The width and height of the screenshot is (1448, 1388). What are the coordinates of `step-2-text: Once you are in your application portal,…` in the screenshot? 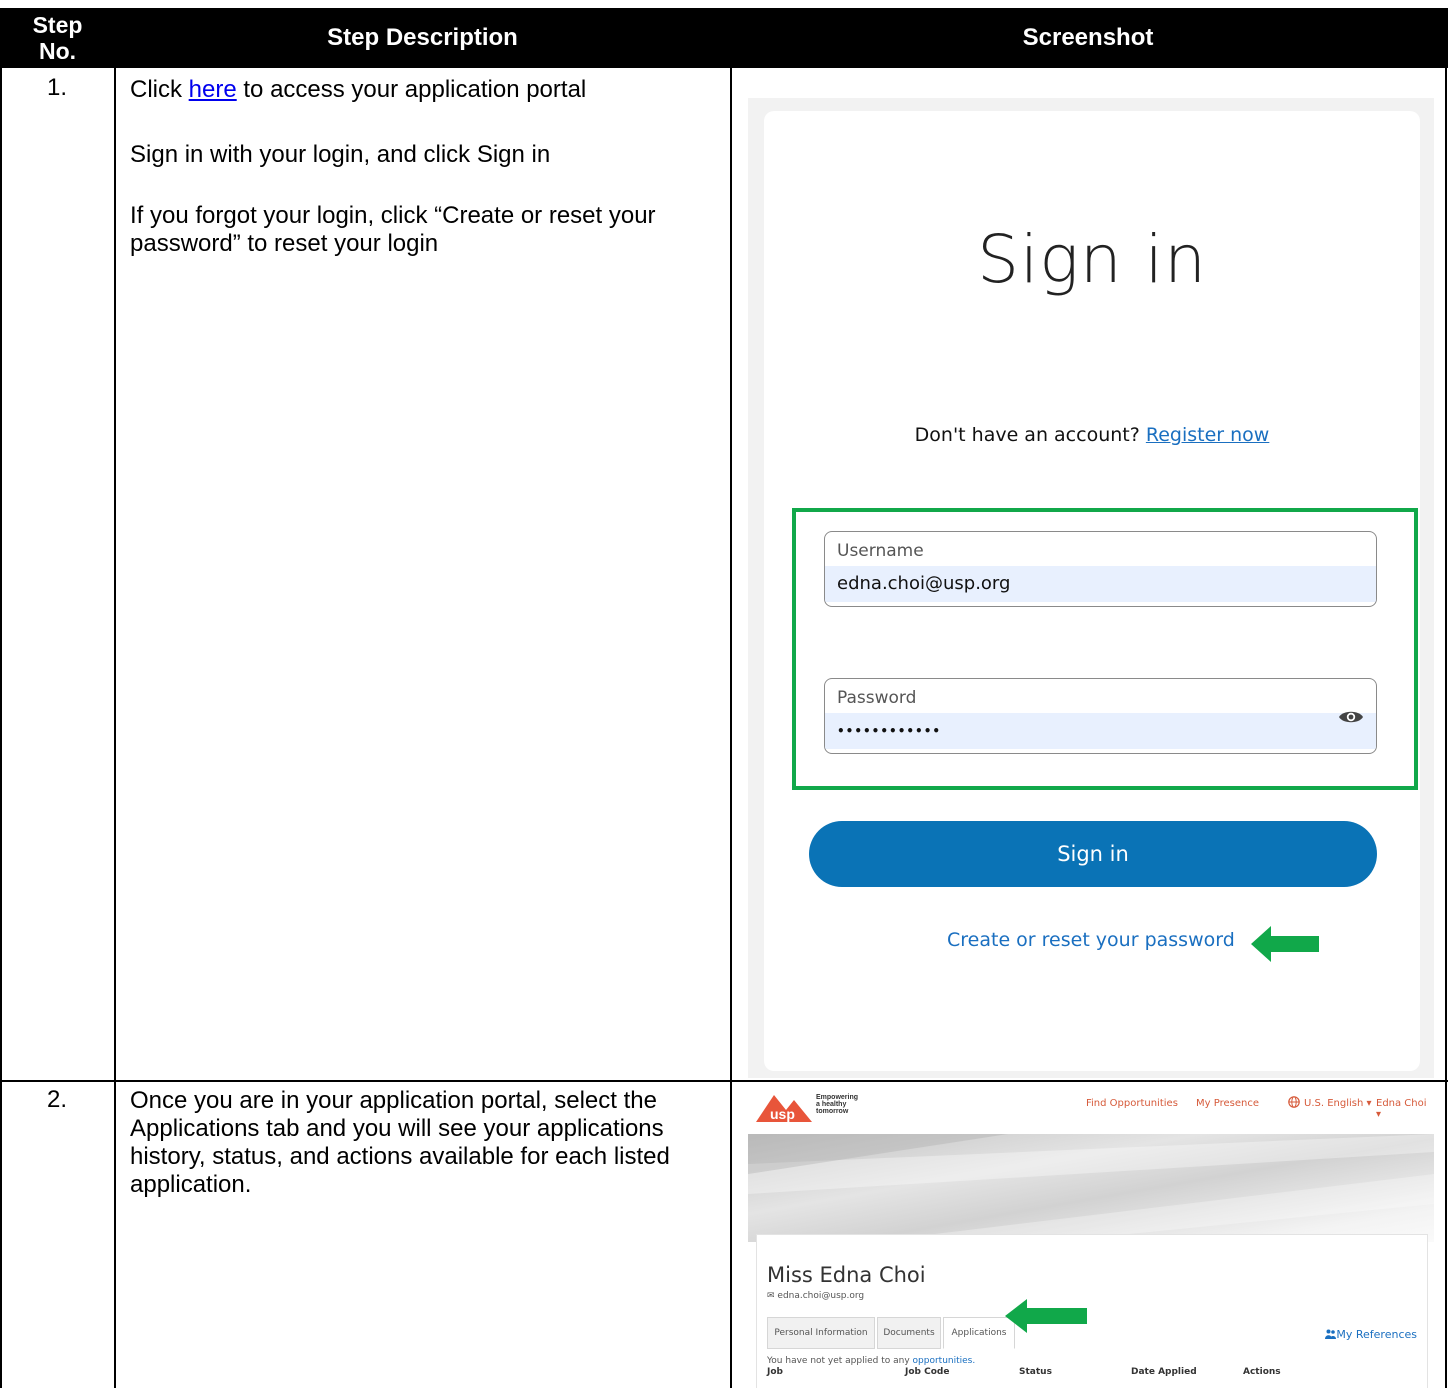 It's located at (400, 1142).